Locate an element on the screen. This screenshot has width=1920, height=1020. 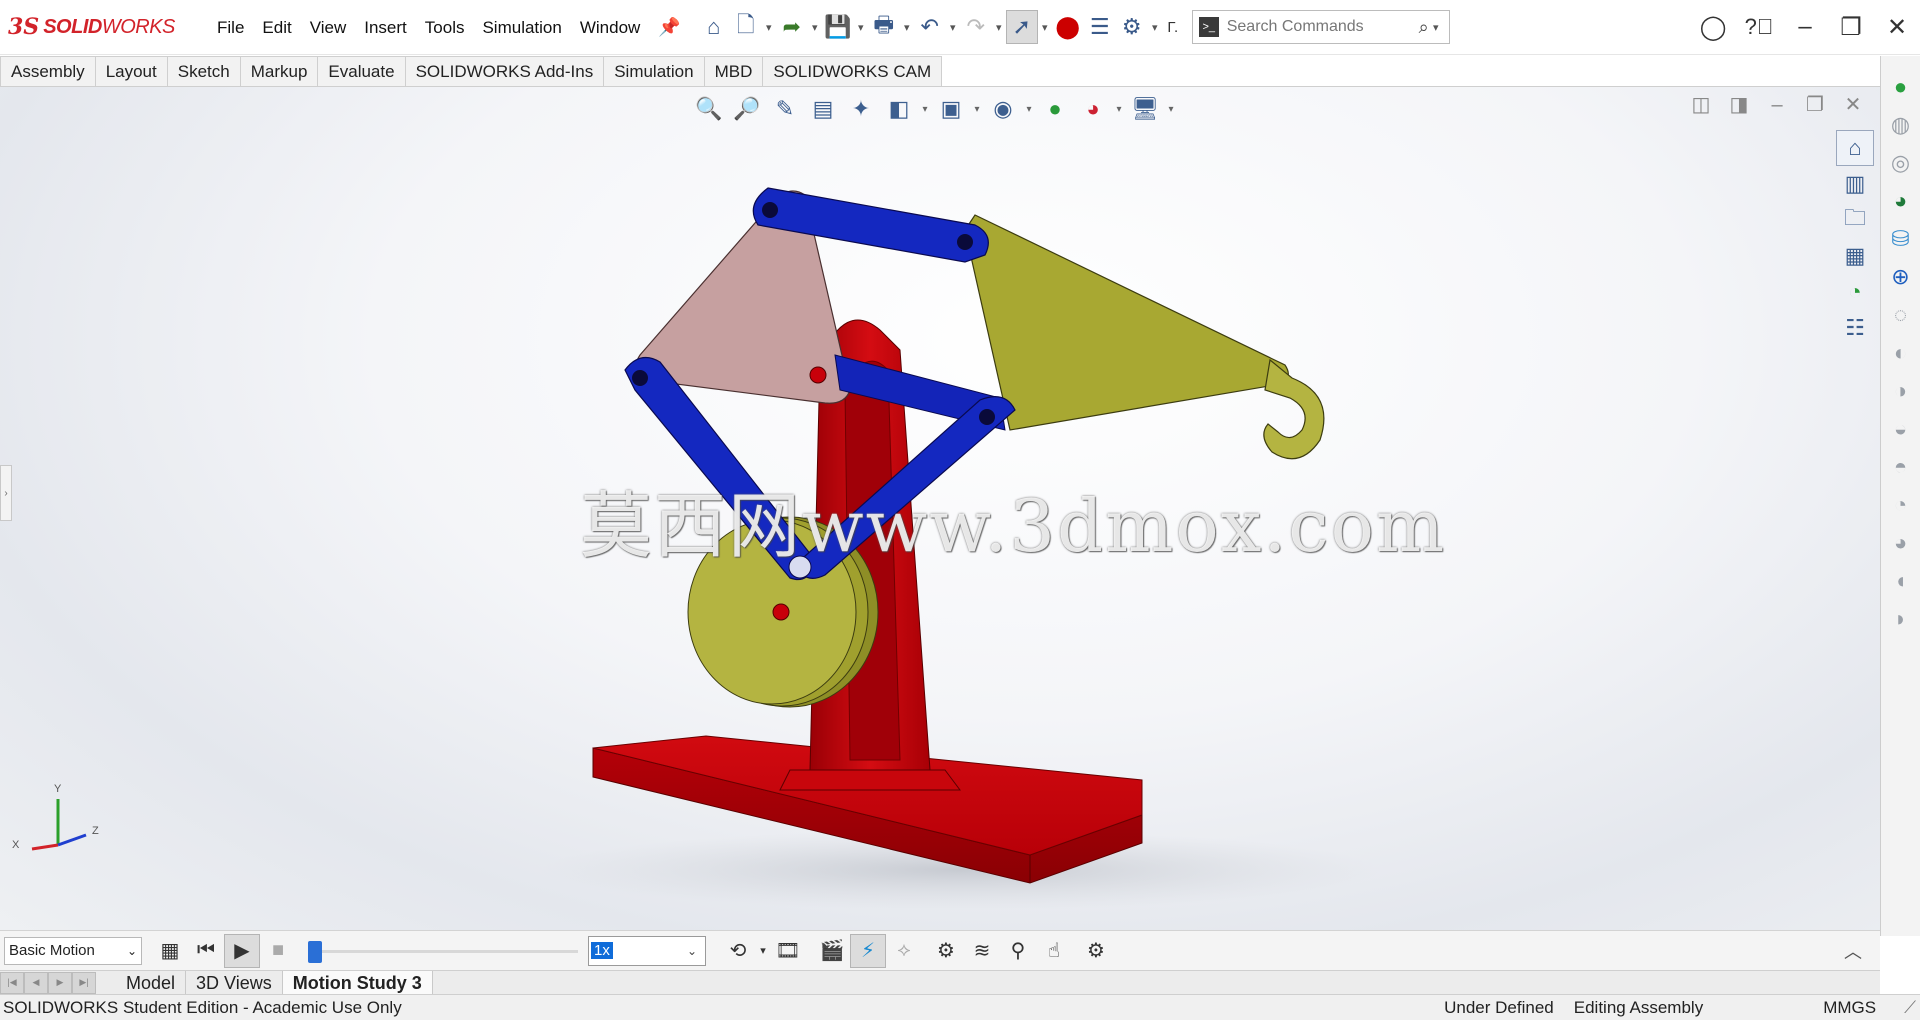
calculate-icon: ▦ is located at coordinates (170, 951).